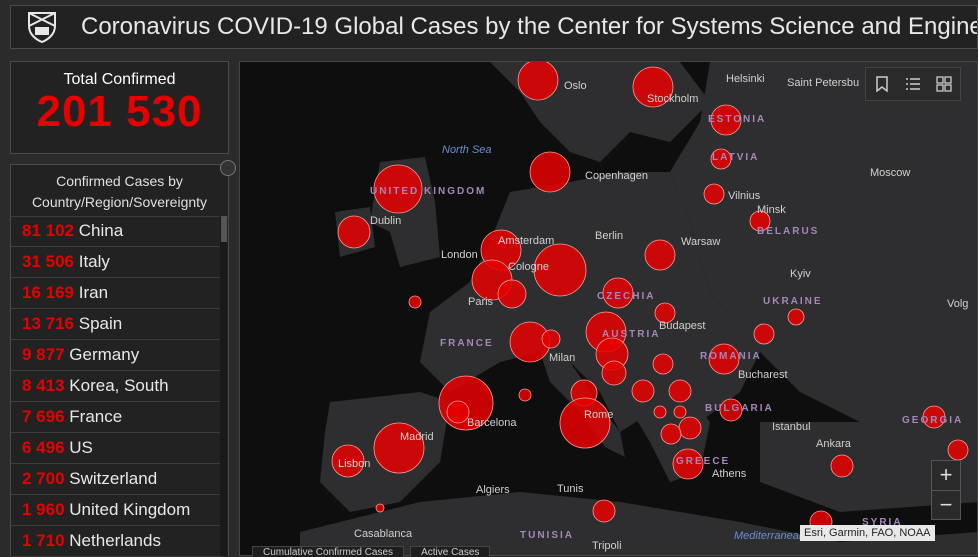  I want to click on city-label: Vilnius, so click(744, 196).